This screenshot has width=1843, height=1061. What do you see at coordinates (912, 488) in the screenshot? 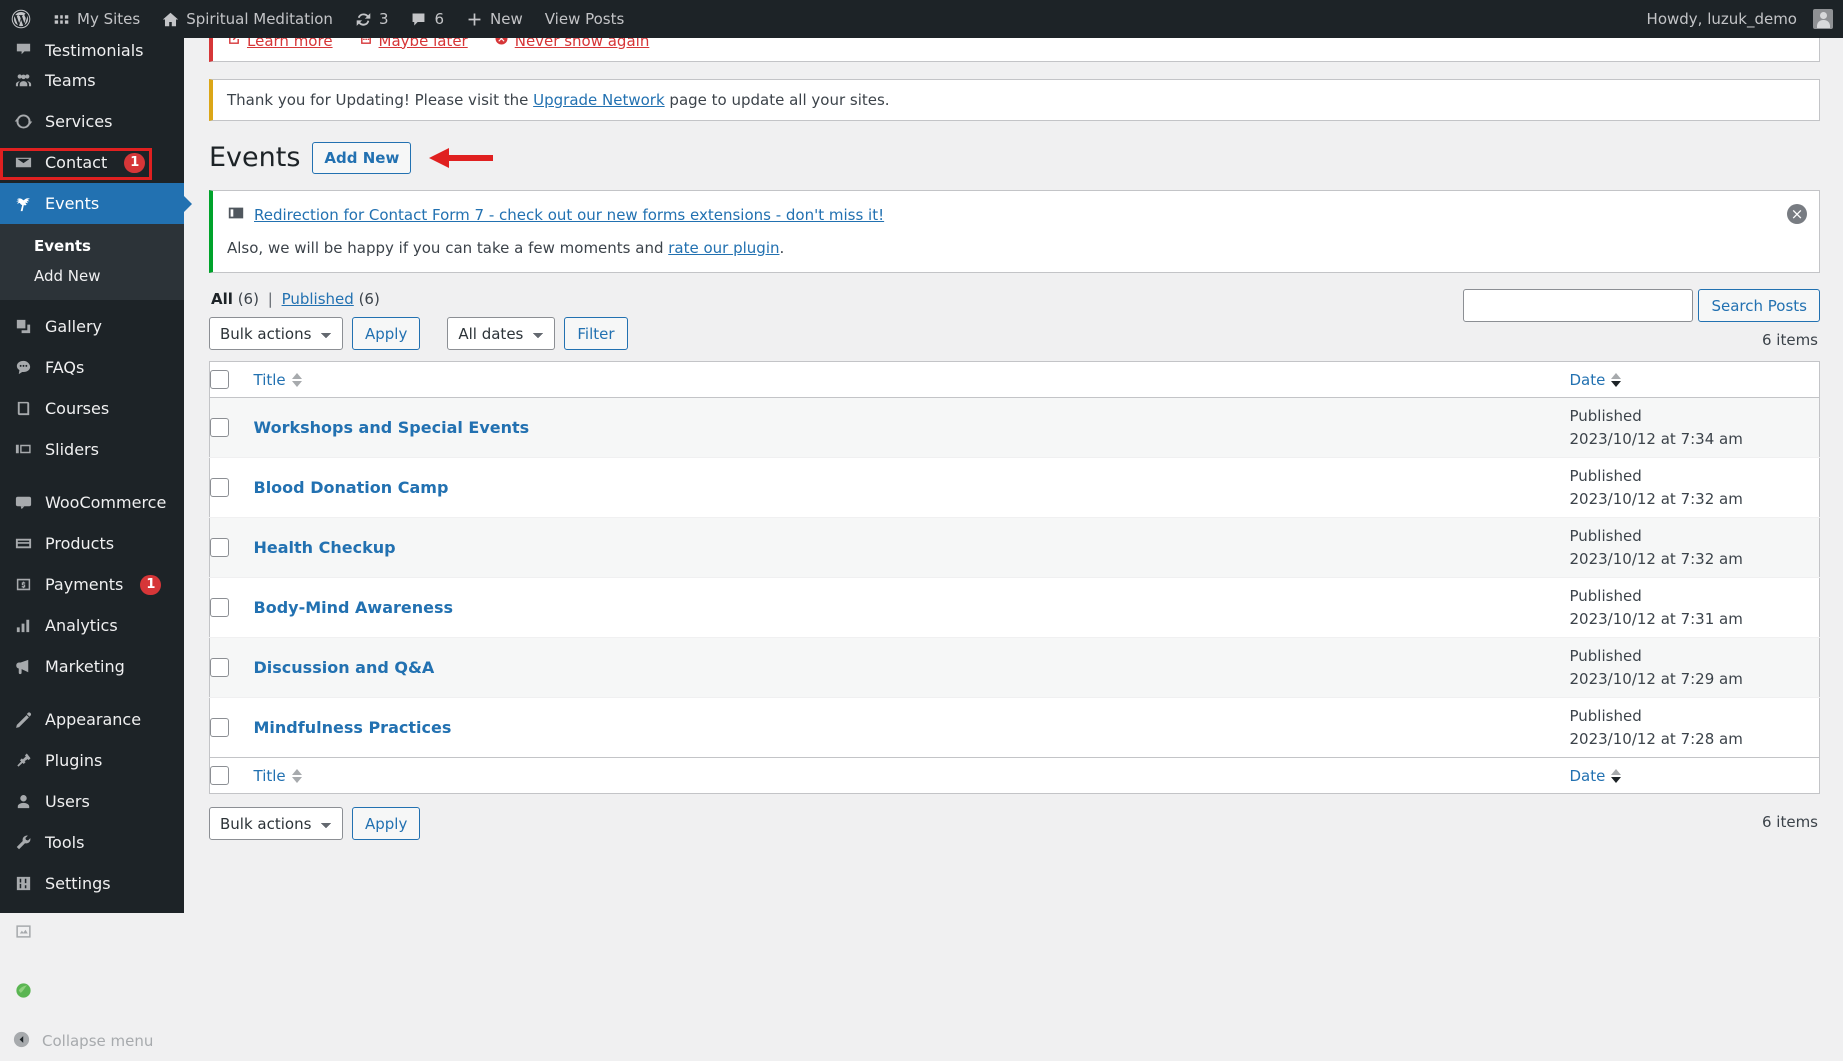
I see `row-title-cell: Blood Donation Camp` at bounding box center [912, 488].